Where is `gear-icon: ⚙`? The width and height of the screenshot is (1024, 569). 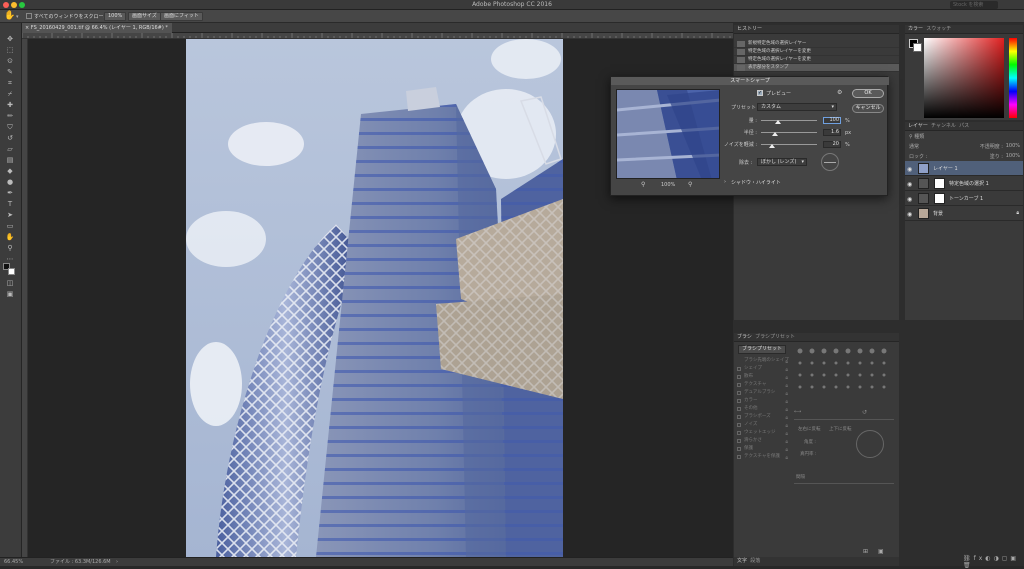 gear-icon: ⚙ is located at coordinates (839, 92).